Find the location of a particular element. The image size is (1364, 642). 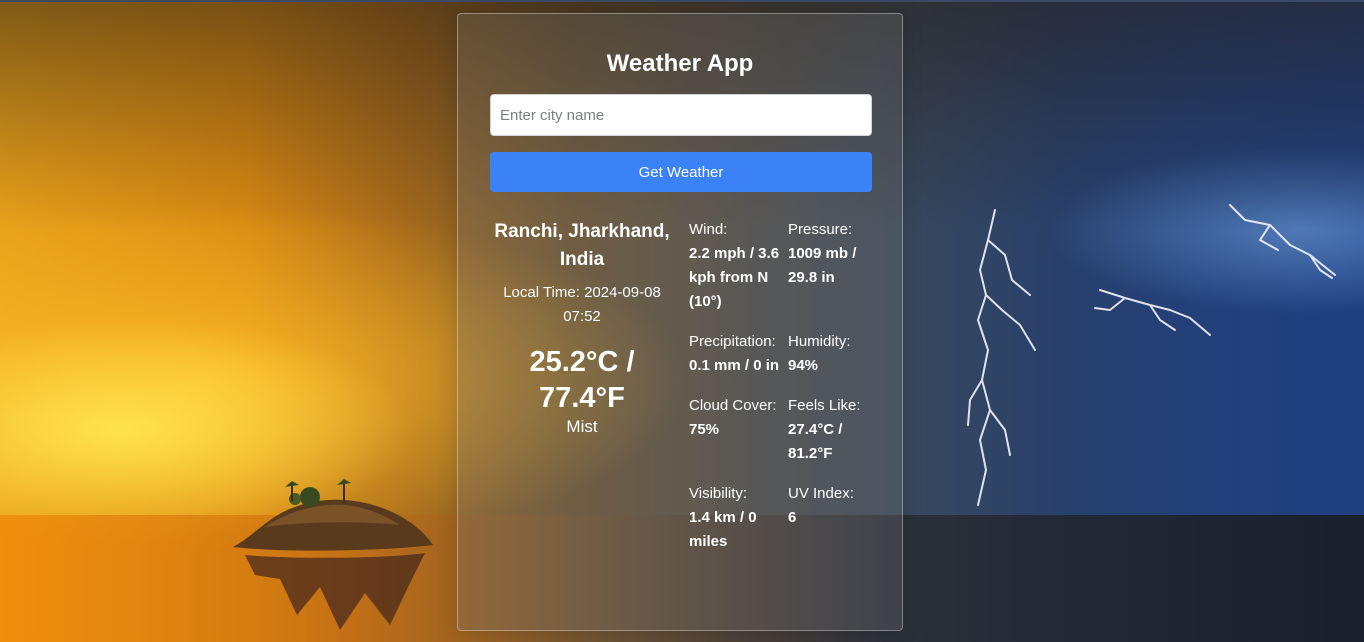

temperature: 25.2°C / 77.4°F is located at coordinates (582, 380).